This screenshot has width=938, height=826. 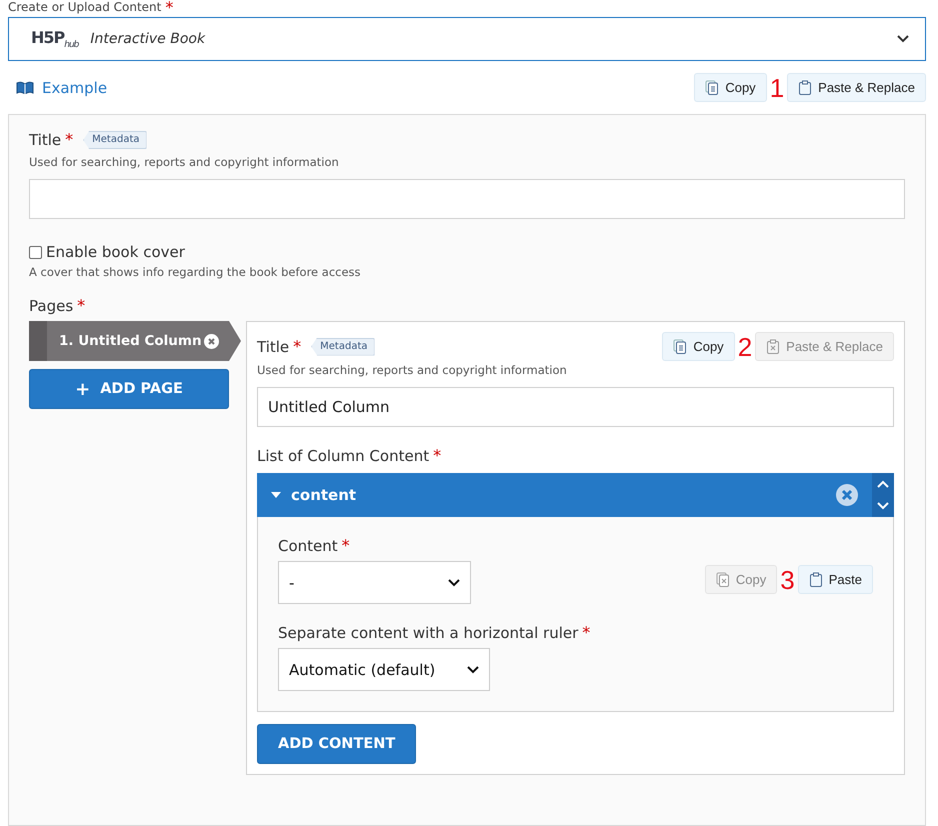 I want to click on add-content-button: ADD CONTENT, so click(x=336, y=744).